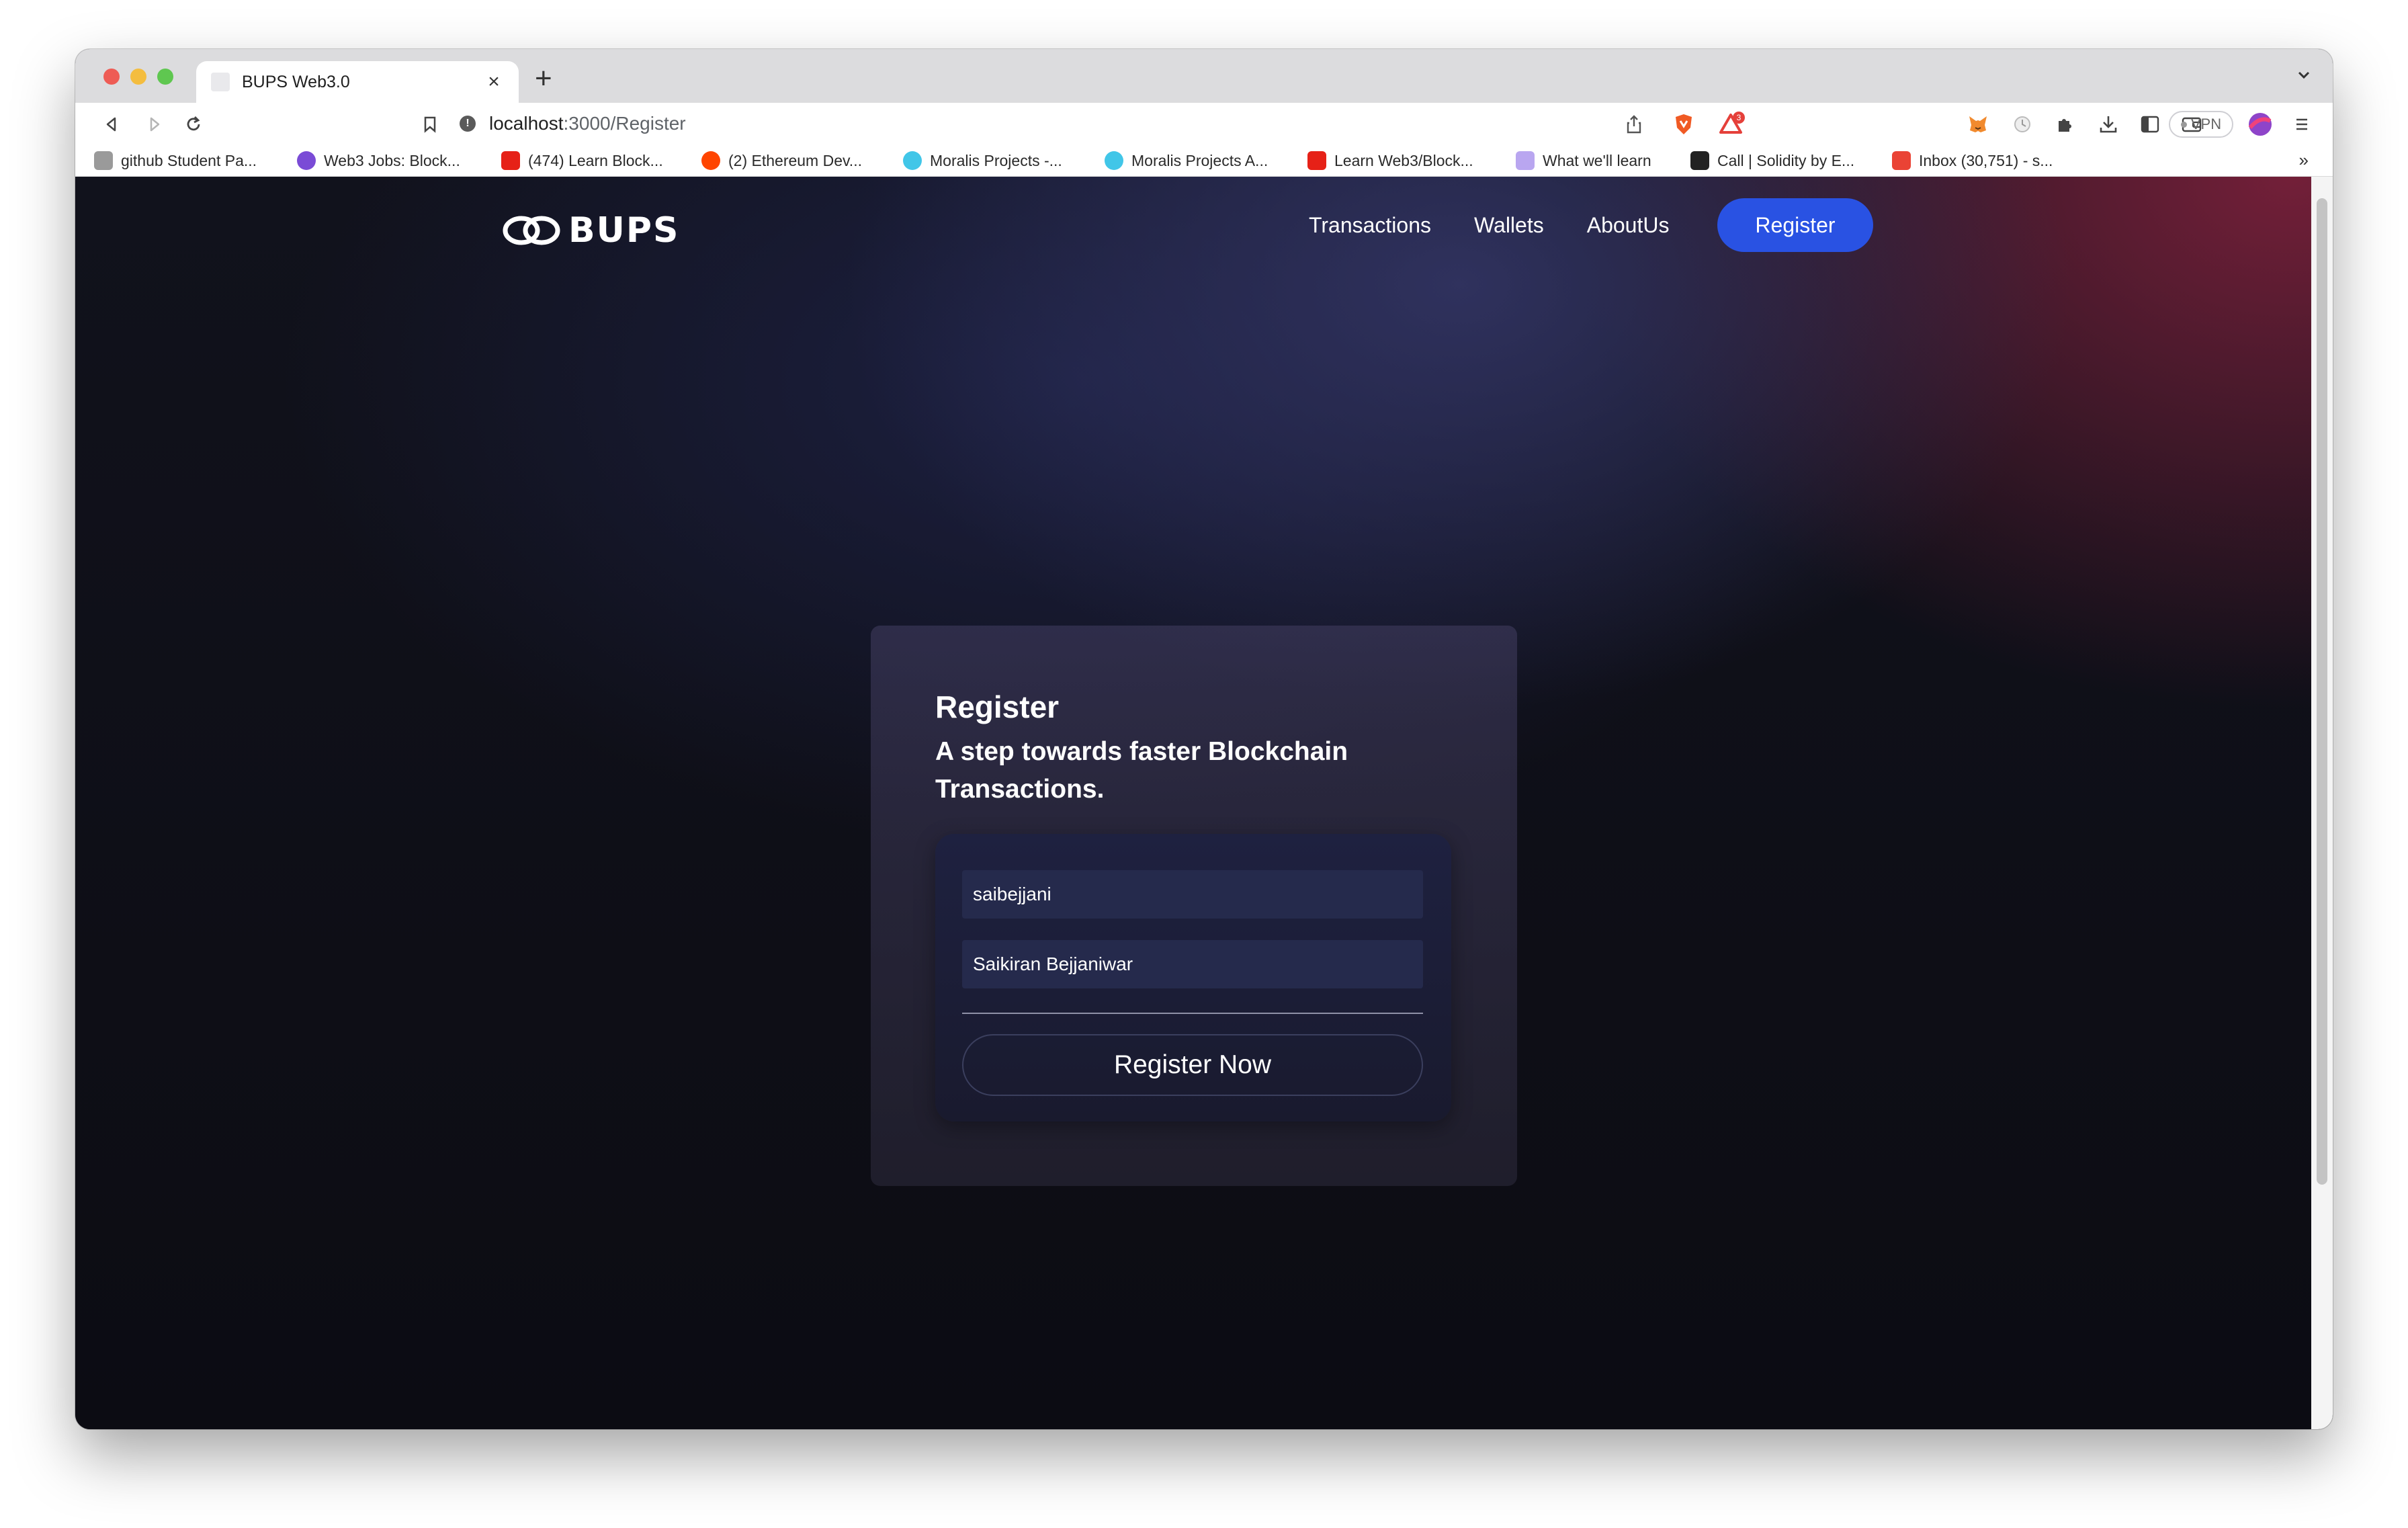  What do you see at coordinates (1597, 160) in the screenshot?
I see `bookmark-label: What we'll learn` at bounding box center [1597, 160].